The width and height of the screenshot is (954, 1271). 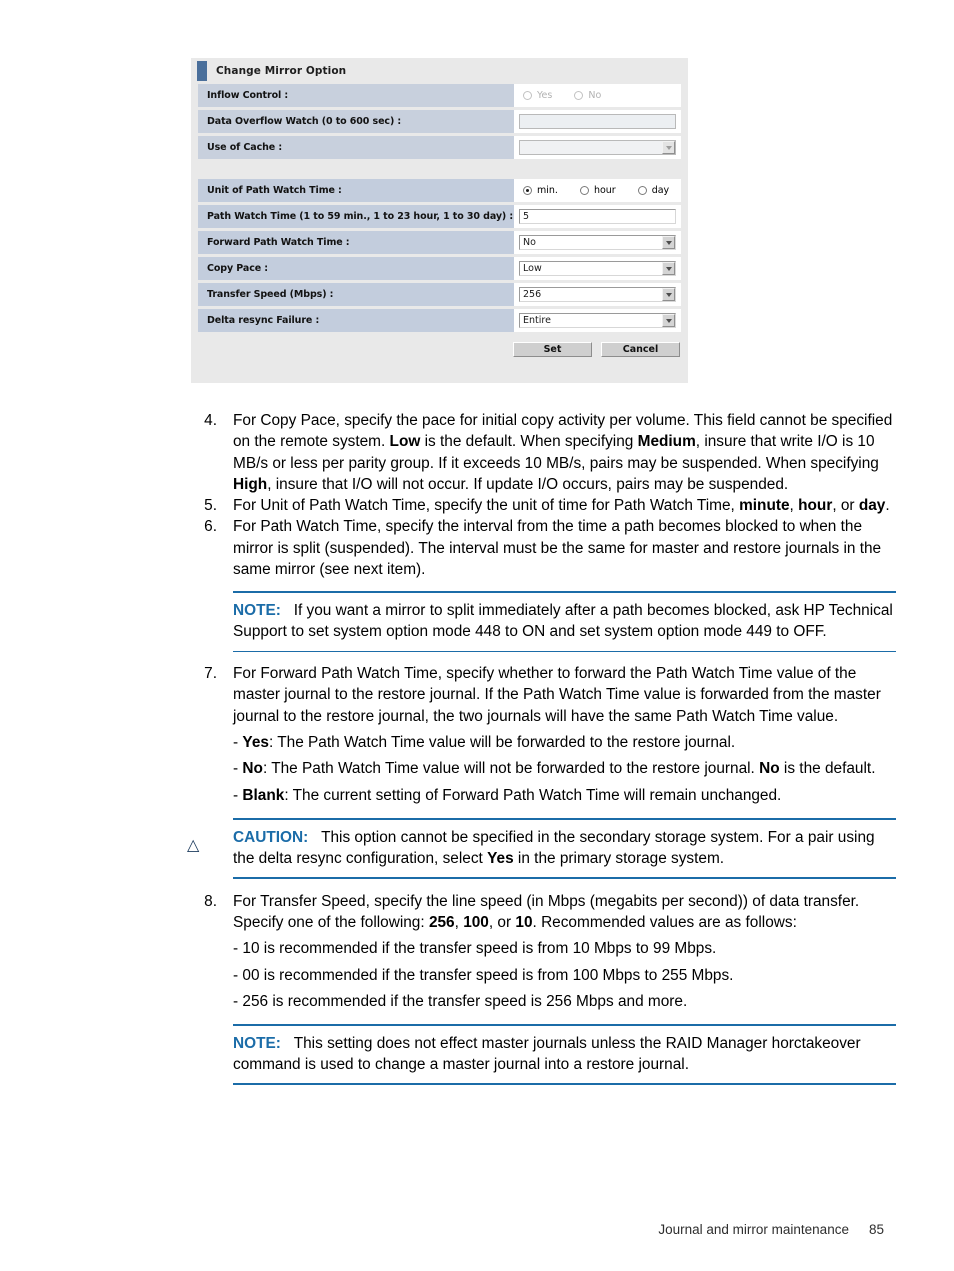 What do you see at coordinates (529, 242) in the screenshot?
I see `forward-path-watch-time-value: No` at bounding box center [529, 242].